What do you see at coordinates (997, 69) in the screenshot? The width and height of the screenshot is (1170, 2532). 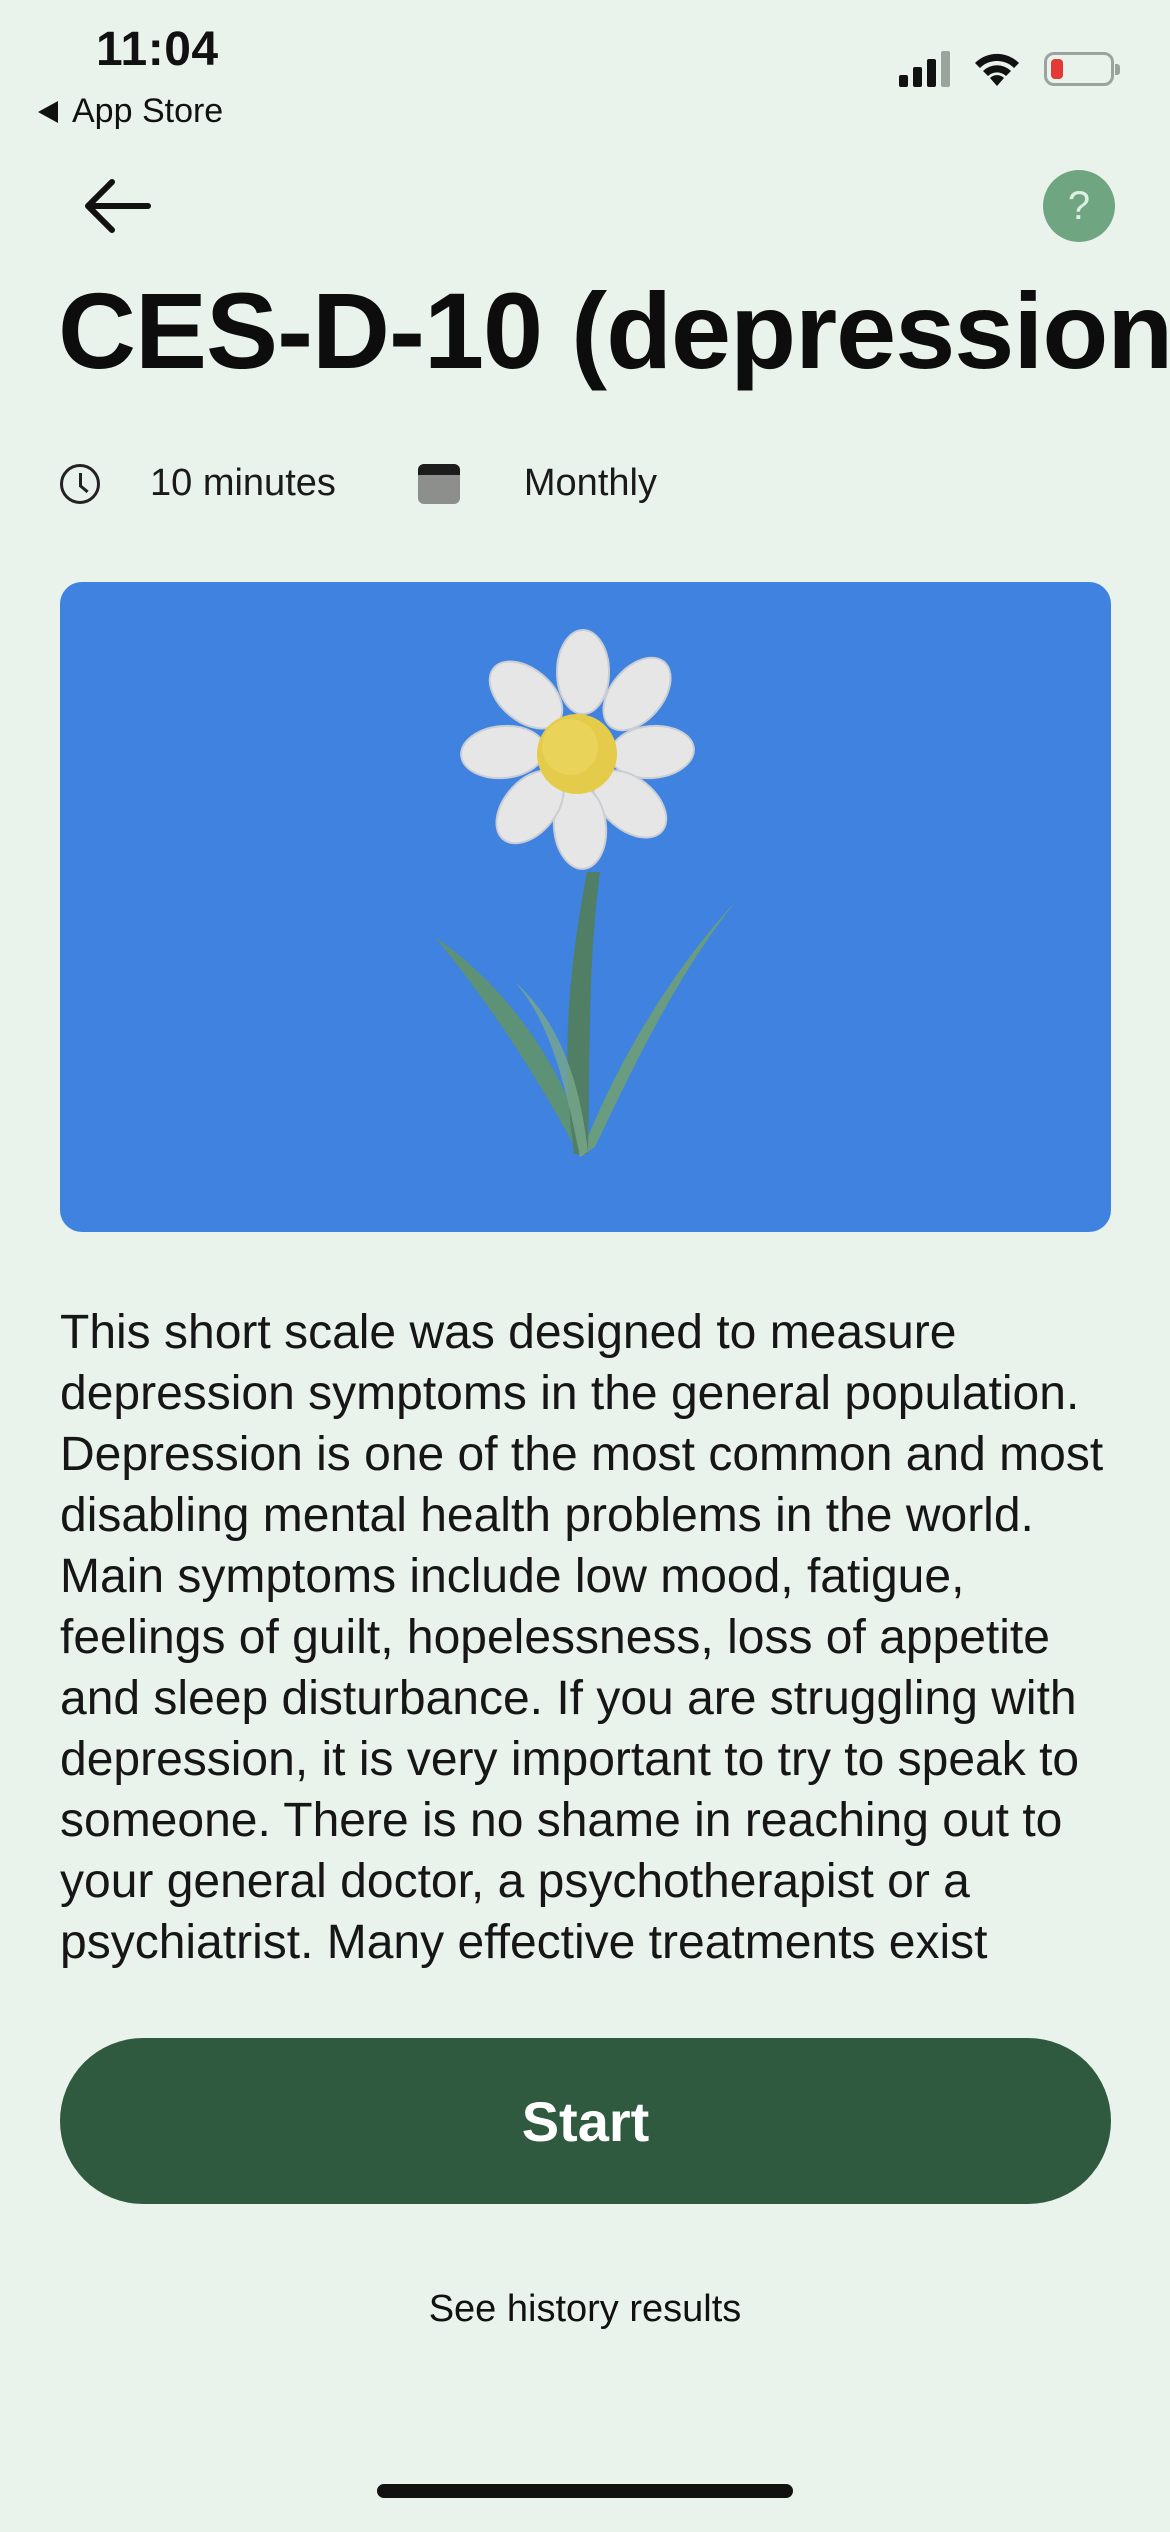 I see `wifi-icon` at bounding box center [997, 69].